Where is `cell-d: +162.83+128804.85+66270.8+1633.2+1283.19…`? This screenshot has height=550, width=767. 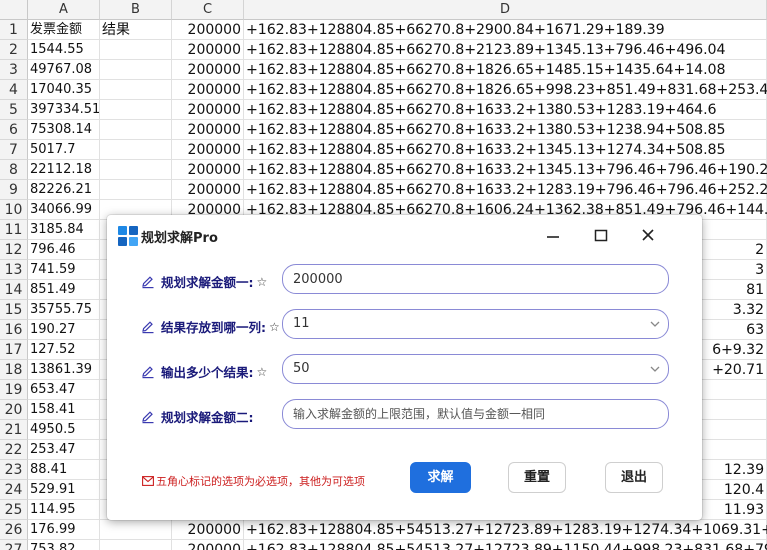 cell-d: +162.83+128804.85+66270.8+1633.2+1283.19… is located at coordinates (505, 190).